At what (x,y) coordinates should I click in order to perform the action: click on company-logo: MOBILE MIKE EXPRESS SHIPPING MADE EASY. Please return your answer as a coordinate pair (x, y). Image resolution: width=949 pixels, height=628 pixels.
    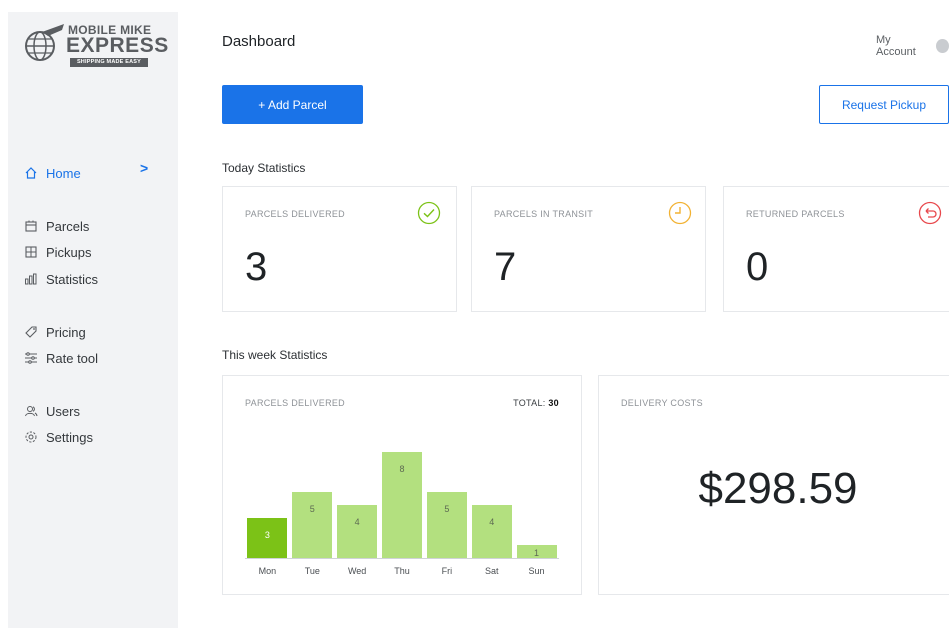
    Looking at the image, I should click on (95, 45).